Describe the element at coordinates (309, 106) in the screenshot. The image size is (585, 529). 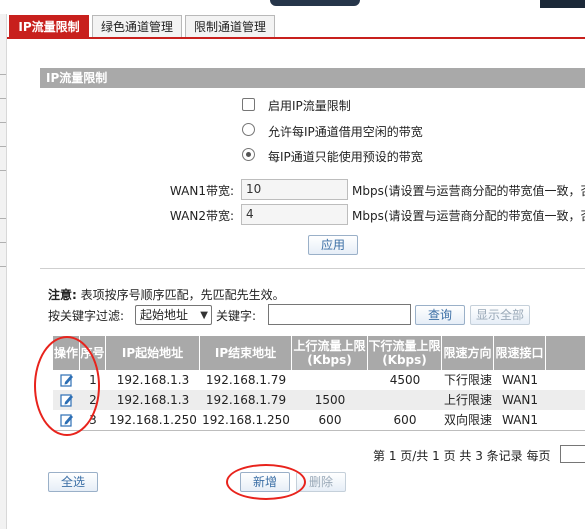
I see `enable-label: 启用IP流量限制` at that location.